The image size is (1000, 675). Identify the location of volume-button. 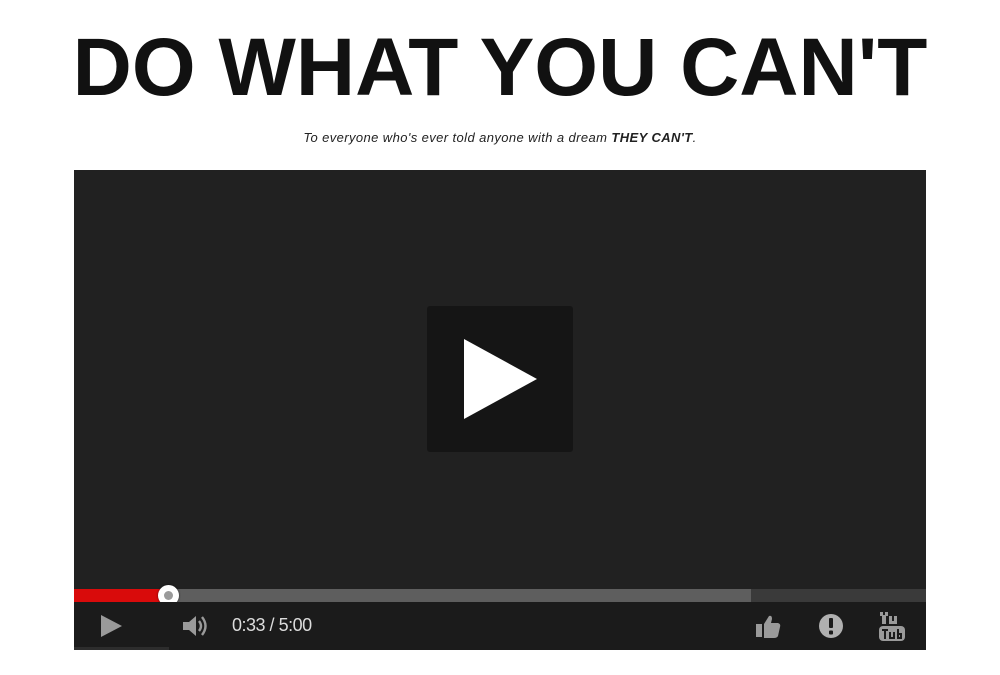
(196, 626).